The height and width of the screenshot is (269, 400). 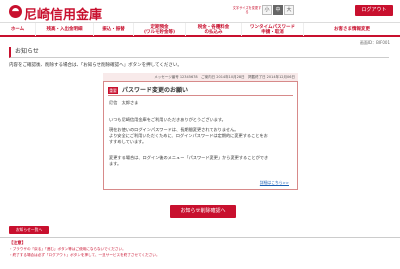 What do you see at coordinates (67, 249) in the screenshot?
I see `note-line: ・ブラウザの「戻る」「進む」ボタン等はご使用にならないでください。` at bounding box center [67, 249].